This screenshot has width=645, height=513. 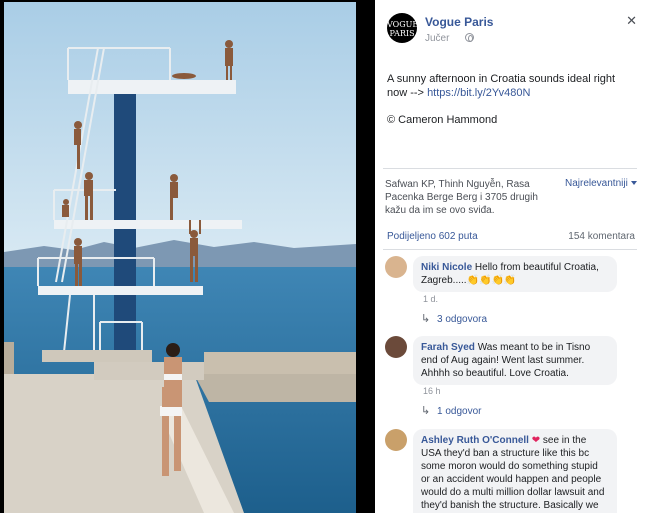 What do you see at coordinates (459, 411) in the screenshot?
I see `view-replies-link: 1 odgovor` at bounding box center [459, 411].